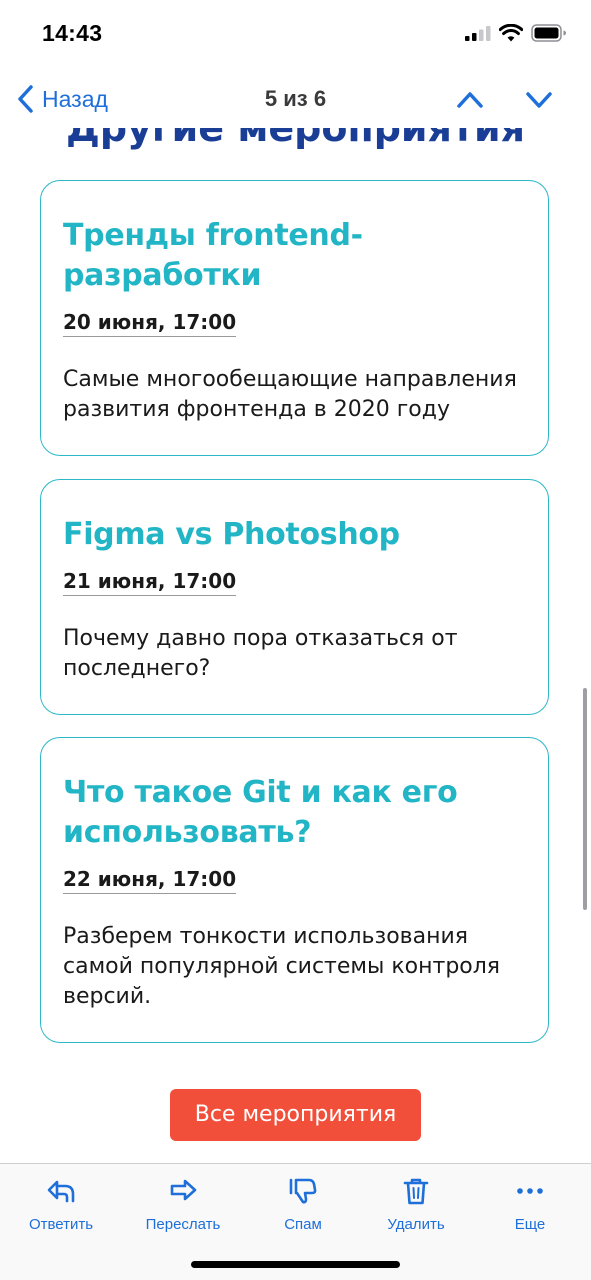 Image resolution: width=591 pixels, height=1280 pixels. Describe the element at coordinates (530, 1191) in the screenshot. I see `ellipsis-icon` at that location.